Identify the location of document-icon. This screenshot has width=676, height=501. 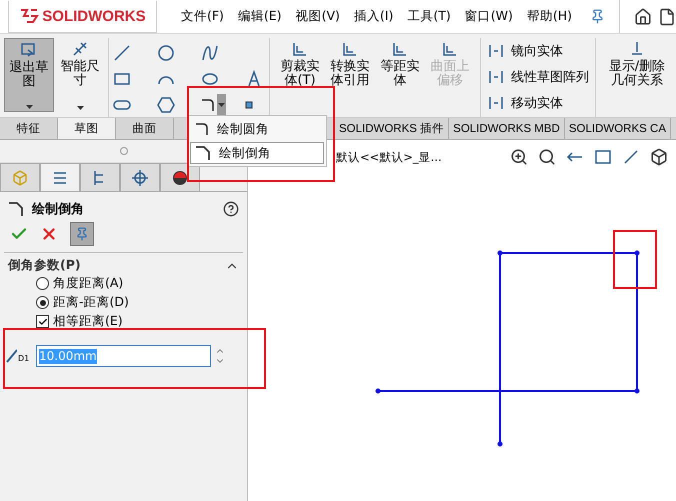
(667, 17).